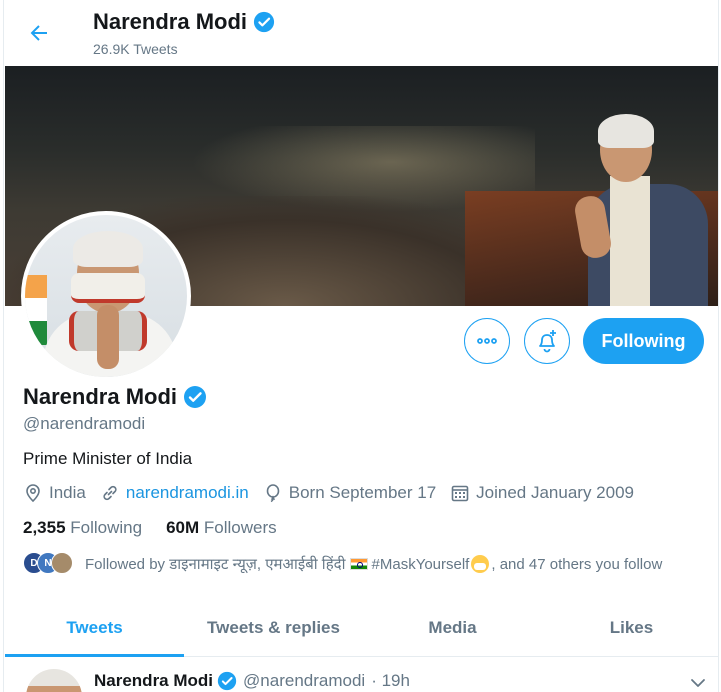  What do you see at coordinates (452, 628) in the screenshot?
I see `tab-media: Media` at bounding box center [452, 628].